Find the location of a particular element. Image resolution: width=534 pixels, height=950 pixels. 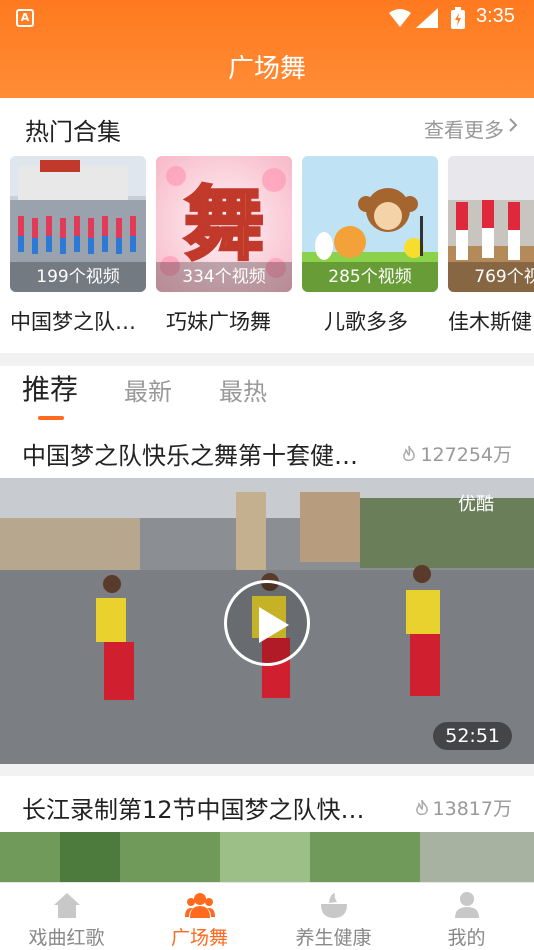

status-bar: A 3:35 is located at coordinates (267, 18).